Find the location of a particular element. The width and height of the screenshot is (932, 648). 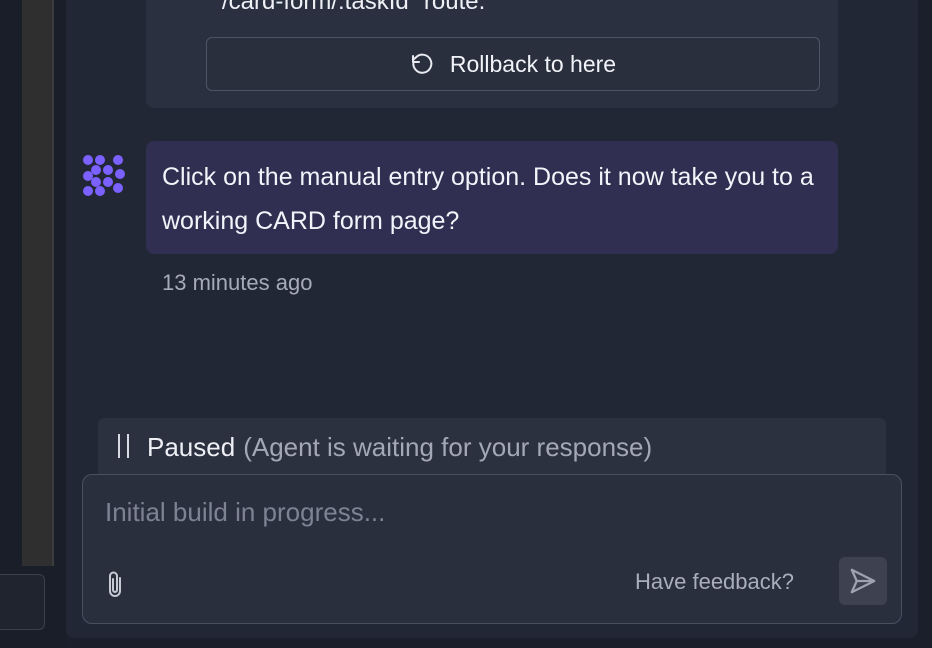

feedback-link: Have feedback? is located at coordinates (714, 582).